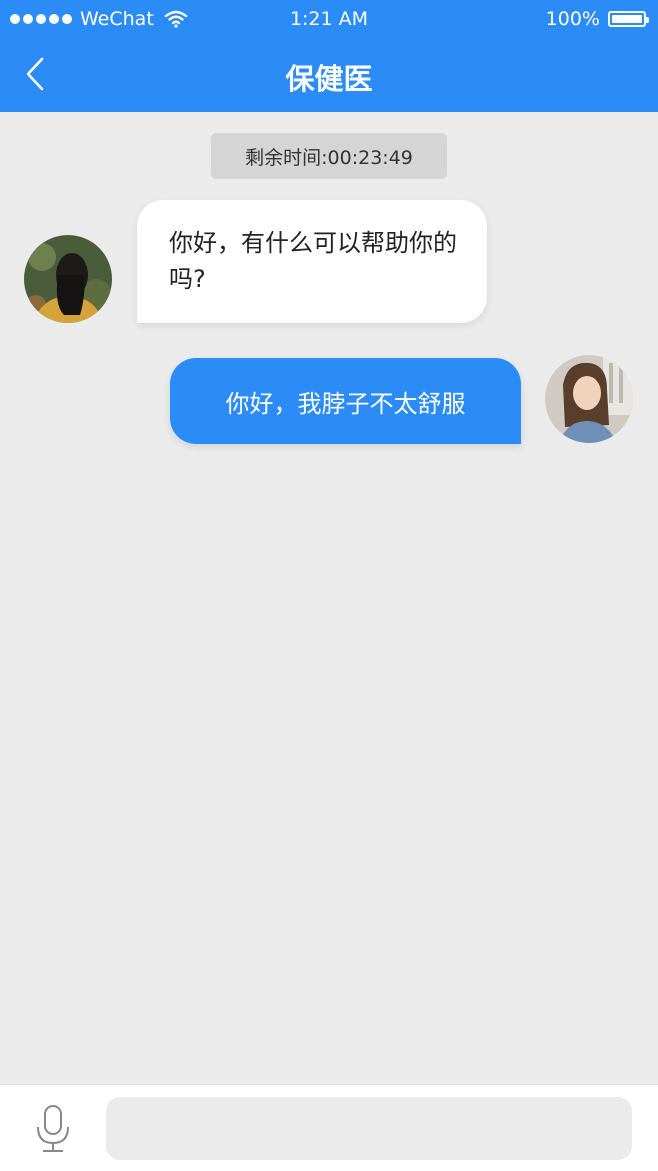  Describe the element at coordinates (329, 156) in the screenshot. I see `remaining-time-badge: 剩余时间:00:23:49` at that location.